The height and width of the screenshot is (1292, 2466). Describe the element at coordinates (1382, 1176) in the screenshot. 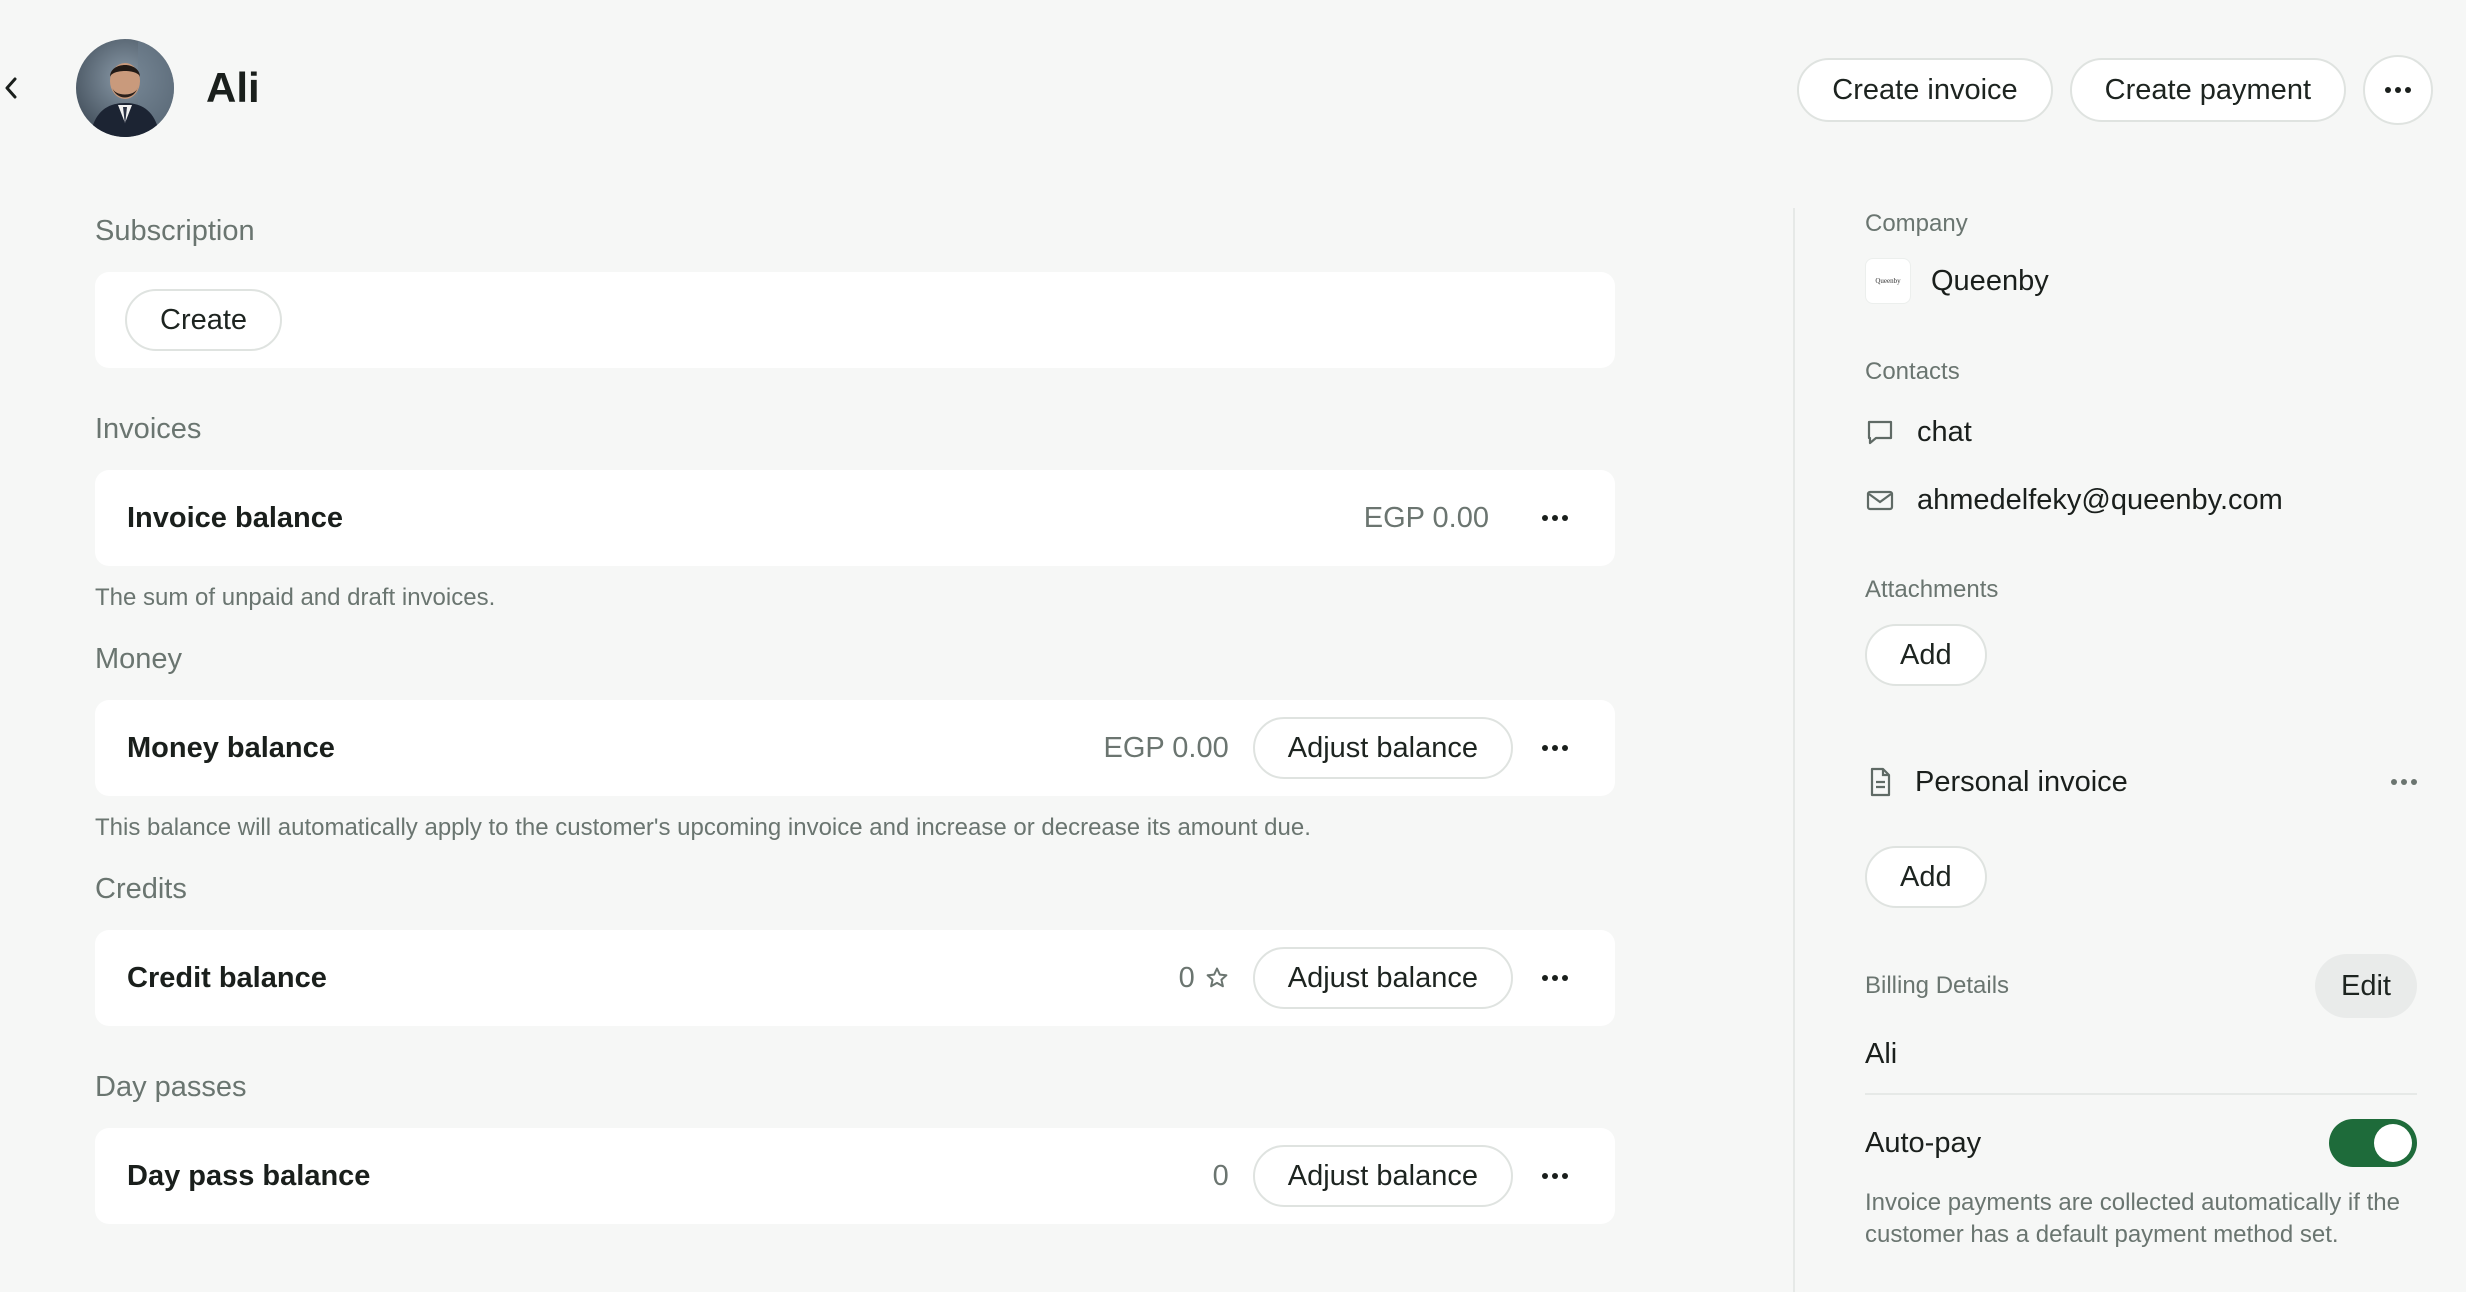

I see `adjust-day-pass-balance-button: Adjust balance` at that location.